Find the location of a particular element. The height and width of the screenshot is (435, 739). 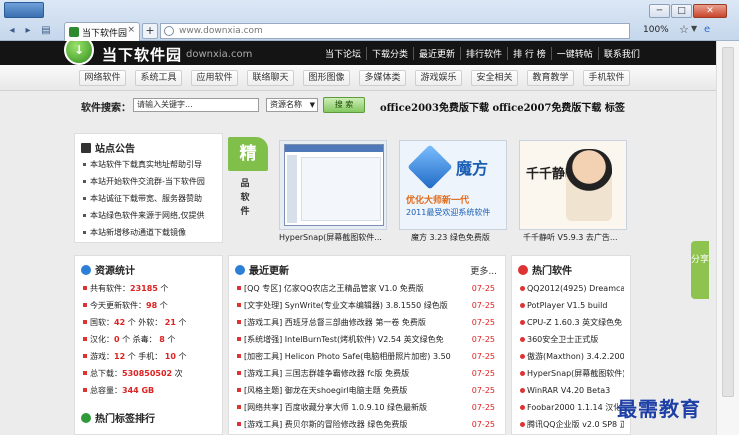

app-menu-button is located at coordinates (24, 10).